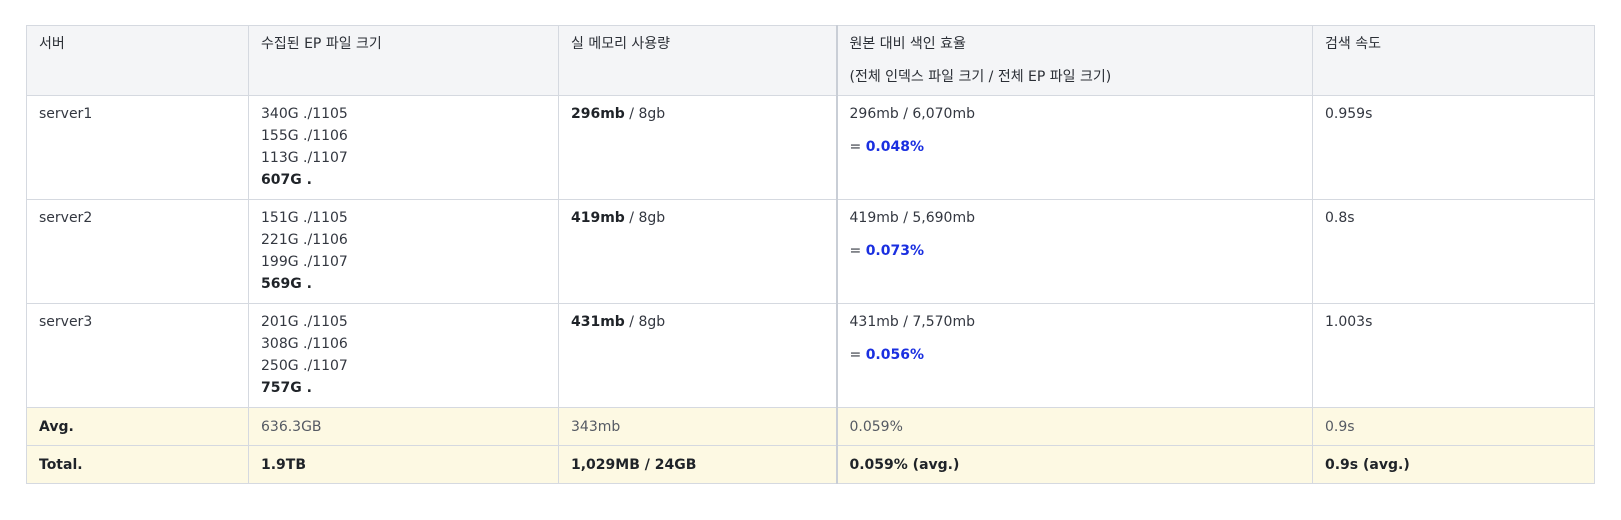 This screenshot has height=520, width=1621. What do you see at coordinates (1074, 60) in the screenshot?
I see `header-efficiency: 원본 대비 색인 효율 (전체 인덱스 파일 크기 / 전체 EP 파일 크기)` at bounding box center [1074, 60].